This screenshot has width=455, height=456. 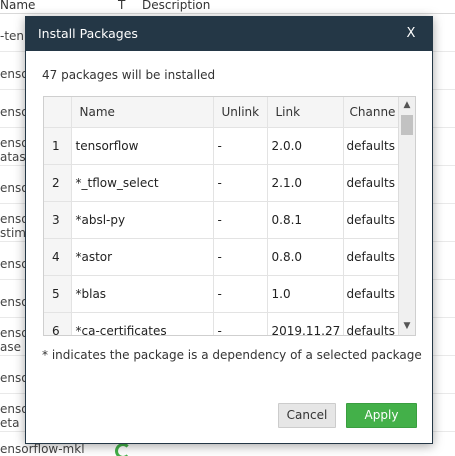 I want to click on install-summary: 47 packages will be installed, so click(x=129, y=75).